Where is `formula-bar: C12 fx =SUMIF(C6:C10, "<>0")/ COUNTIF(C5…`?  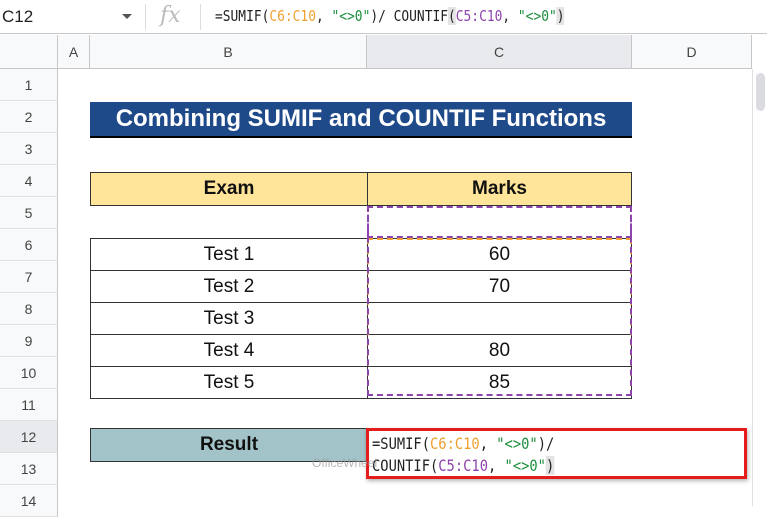
formula-bar: C12 fx =SUMIF(C6:C10, "<>0")/ COUNTIF(C5… is located at coordinates (383, 17).